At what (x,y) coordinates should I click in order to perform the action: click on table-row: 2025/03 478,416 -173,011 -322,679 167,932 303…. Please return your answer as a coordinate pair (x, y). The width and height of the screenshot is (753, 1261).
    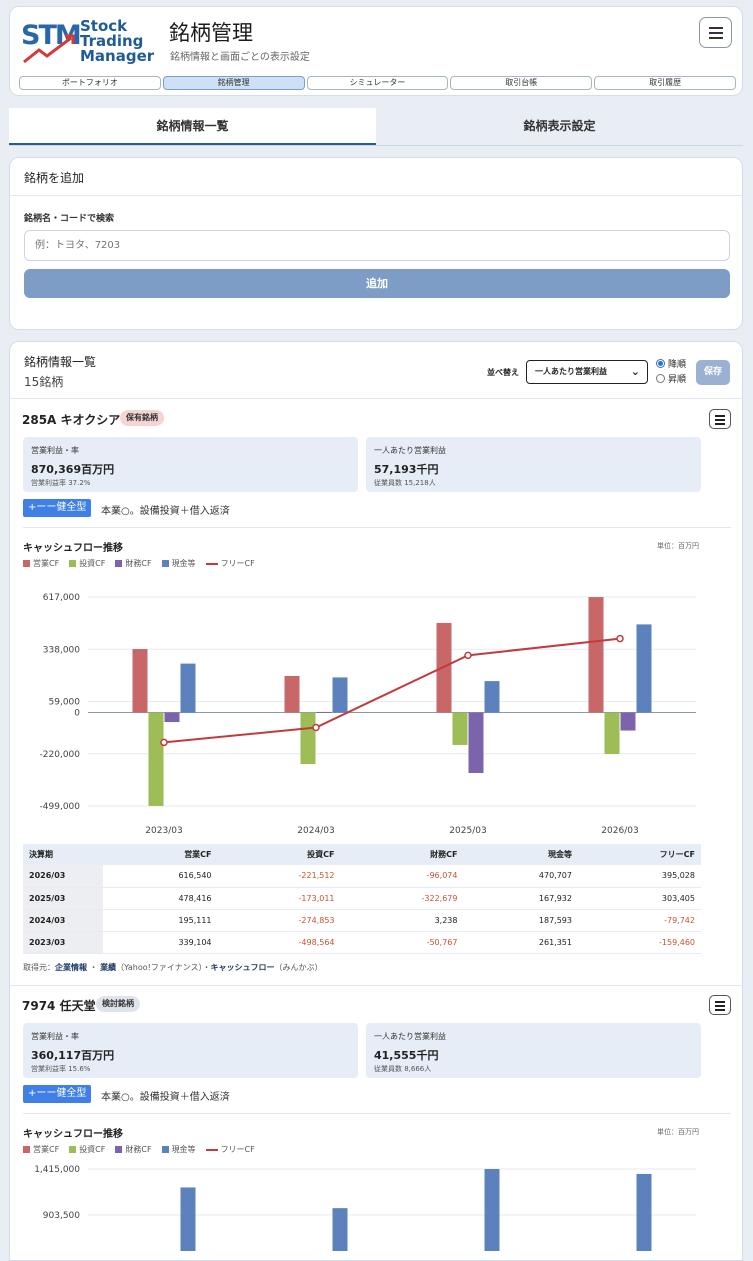
    Looking at the image, I should click on (362, 898).